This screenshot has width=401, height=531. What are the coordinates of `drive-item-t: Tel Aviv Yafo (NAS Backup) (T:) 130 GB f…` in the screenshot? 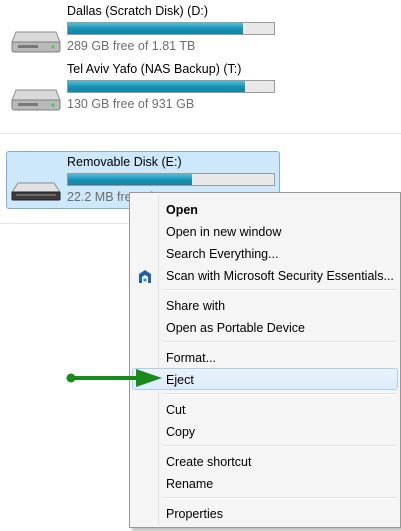 It's located at (143, 89).